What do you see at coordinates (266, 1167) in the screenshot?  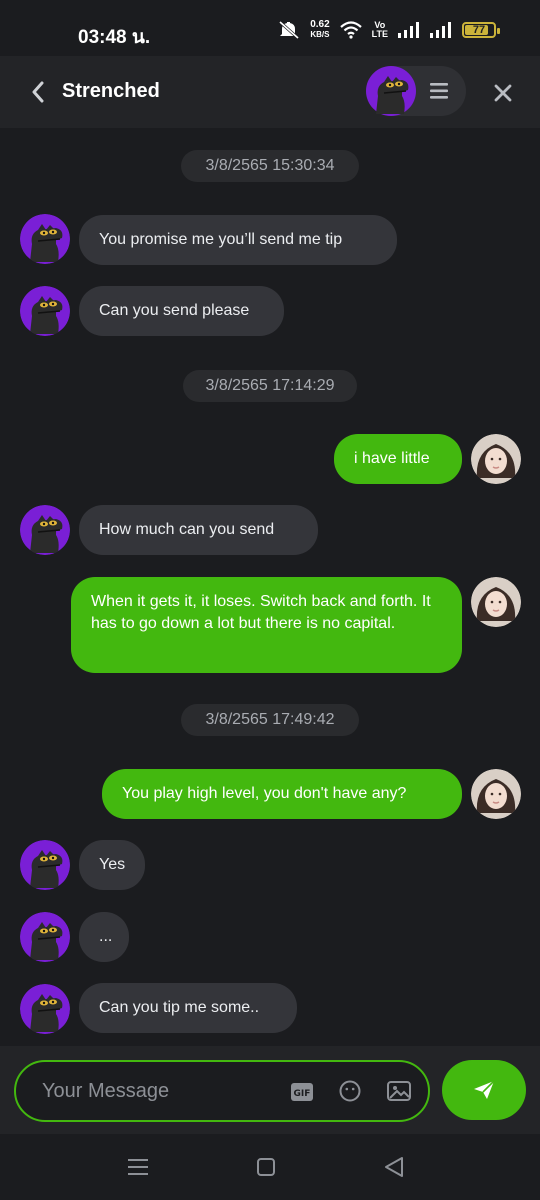 I see `home-icon` at bounding box center [266, 1167].